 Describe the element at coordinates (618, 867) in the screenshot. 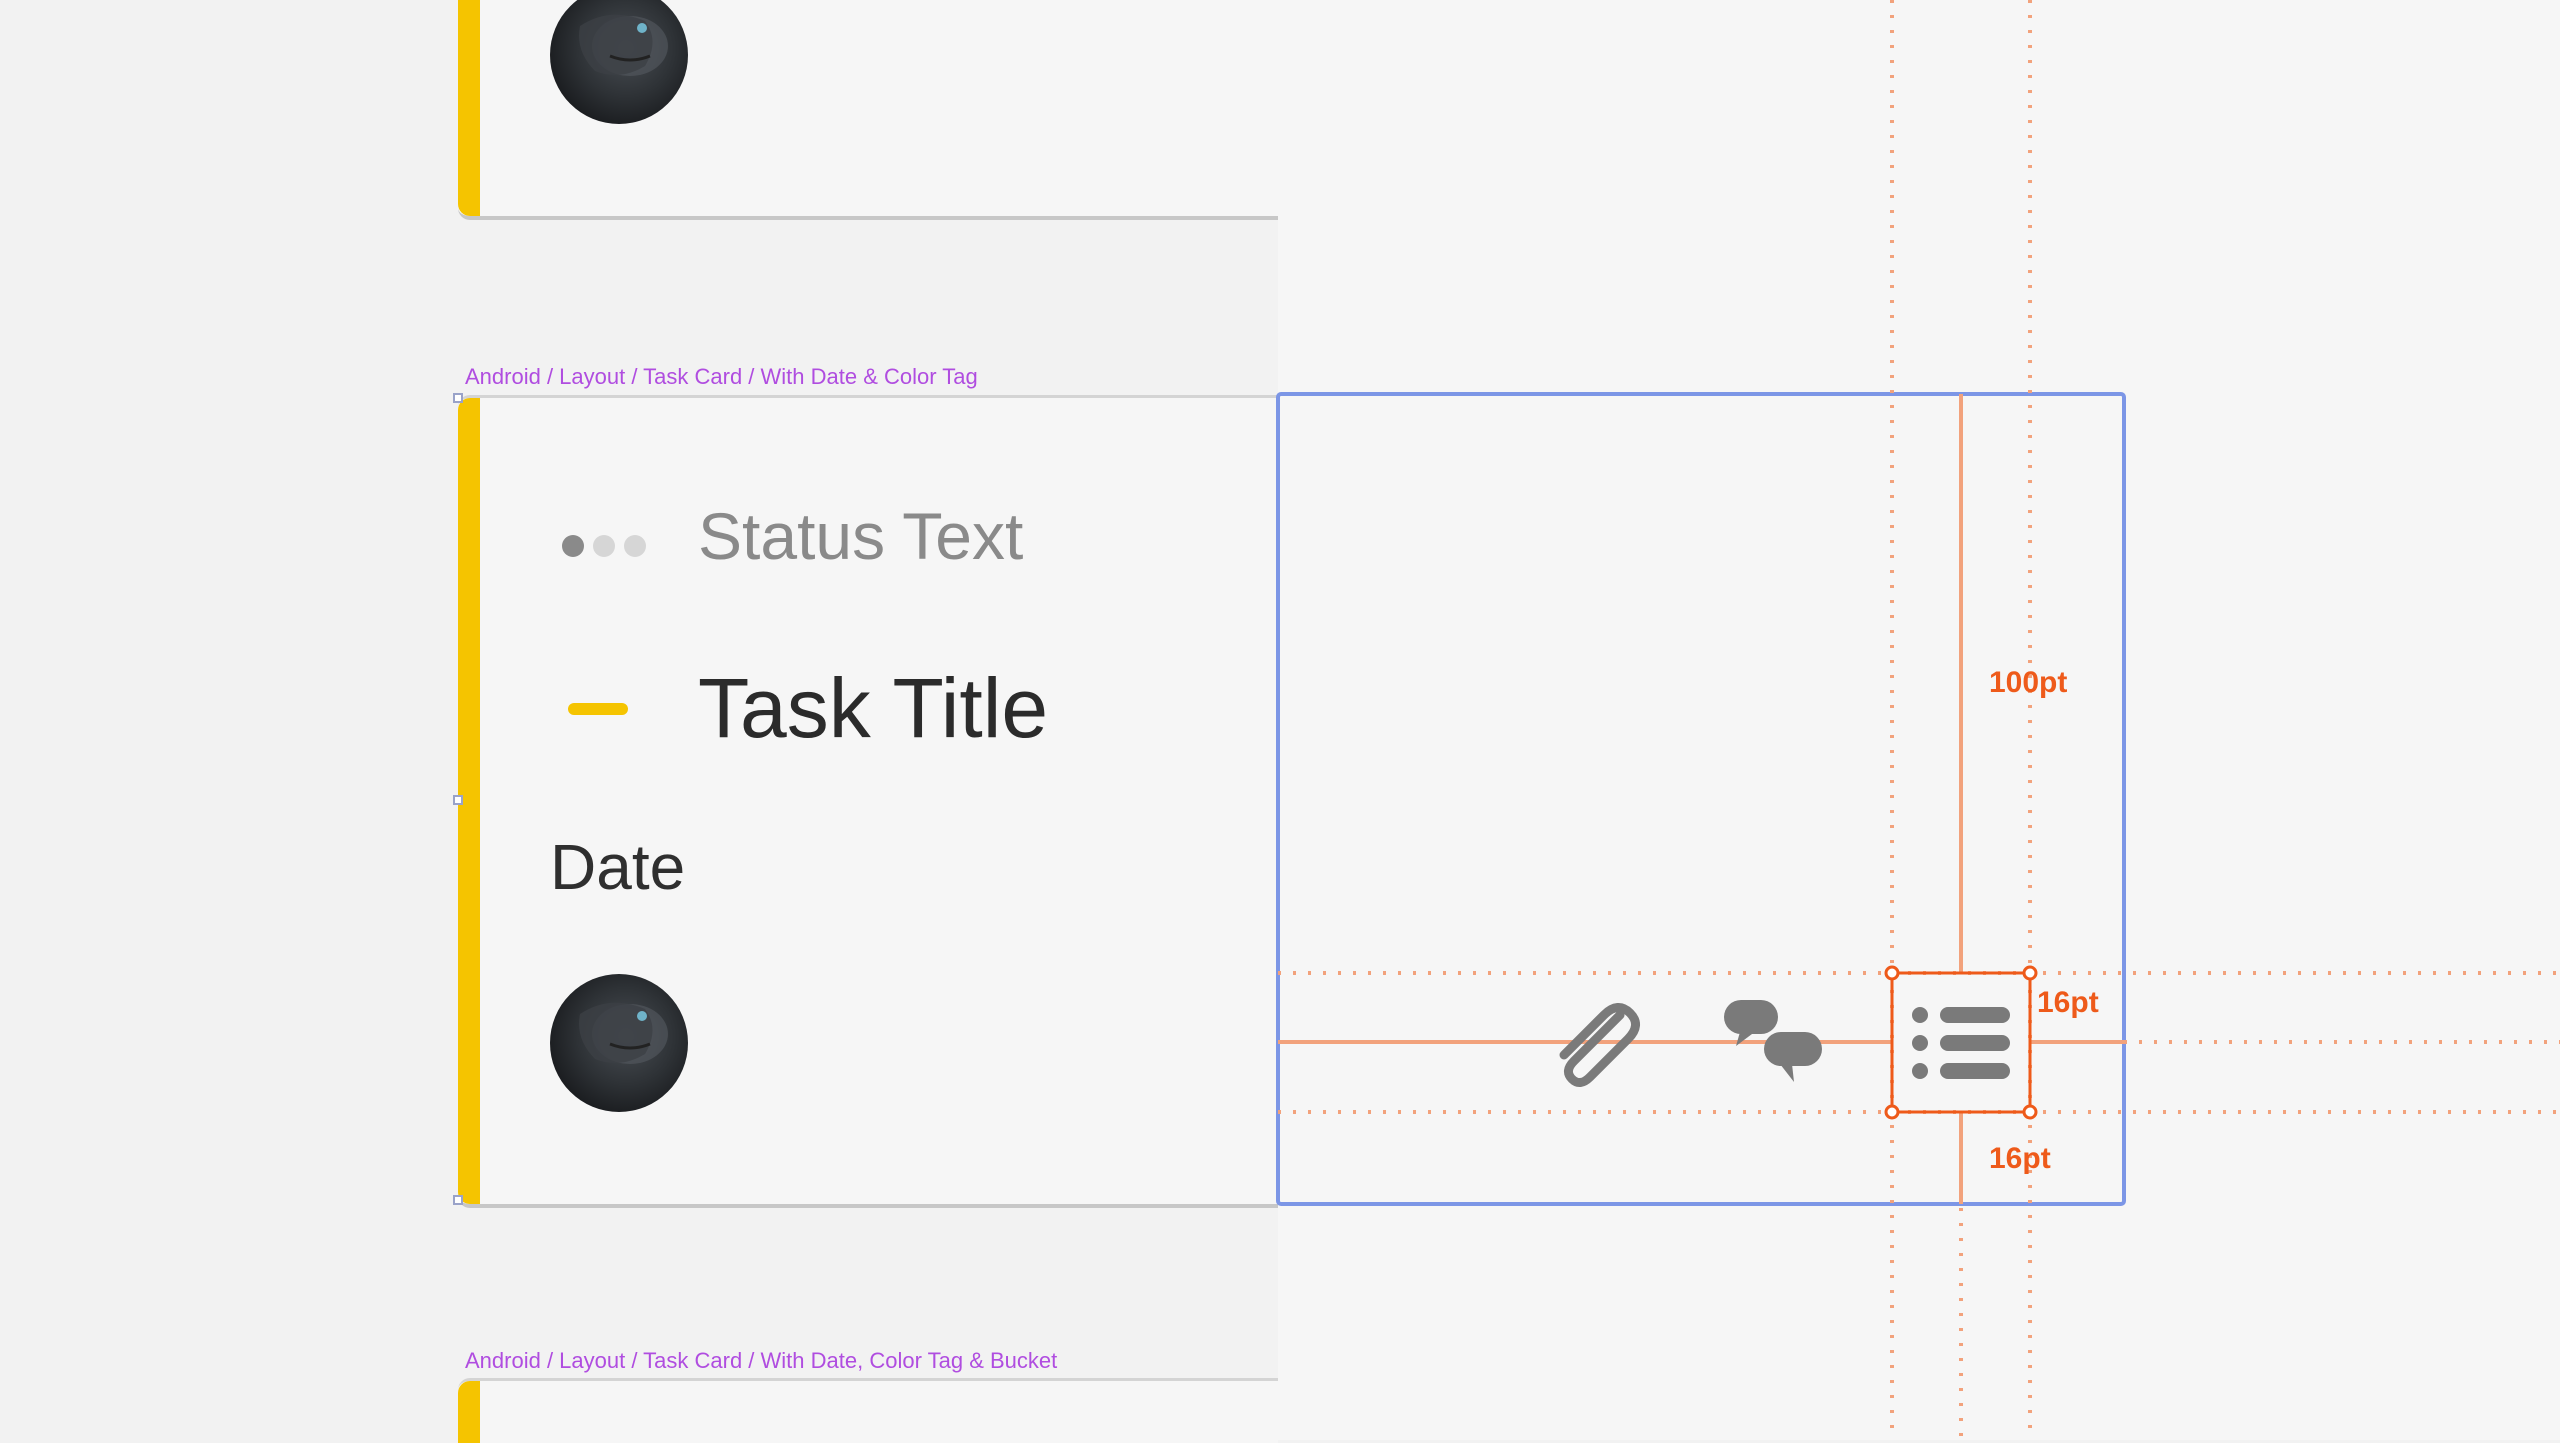

I see `date-text: Date` at that location.